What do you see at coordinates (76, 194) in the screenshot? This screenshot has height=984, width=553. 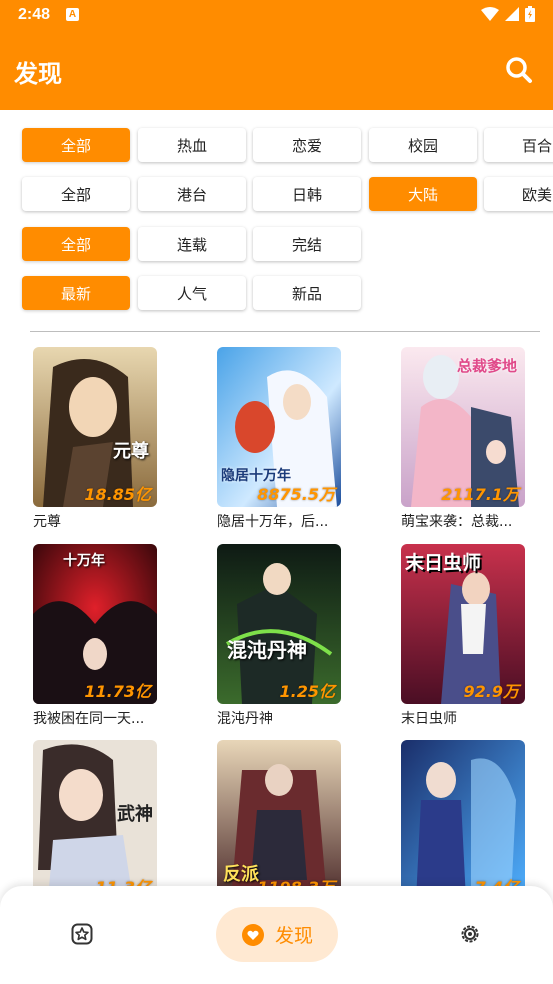 I see `region-chip-all: 全部` at bounding box center [76, 194].